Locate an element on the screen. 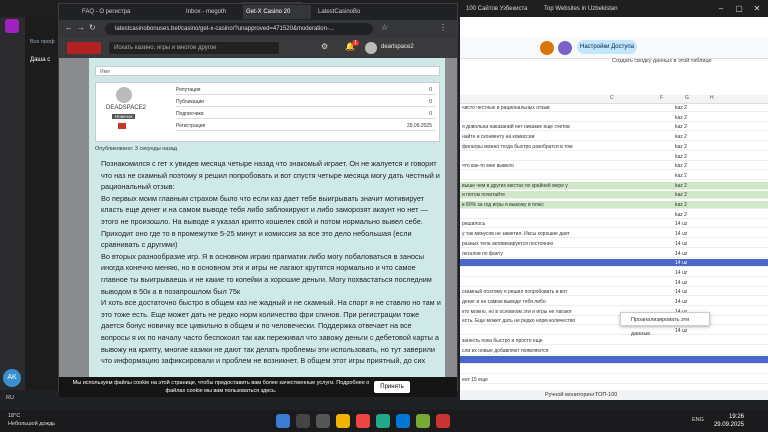  star-icon: ☆ is located at coordinates (384, 27).